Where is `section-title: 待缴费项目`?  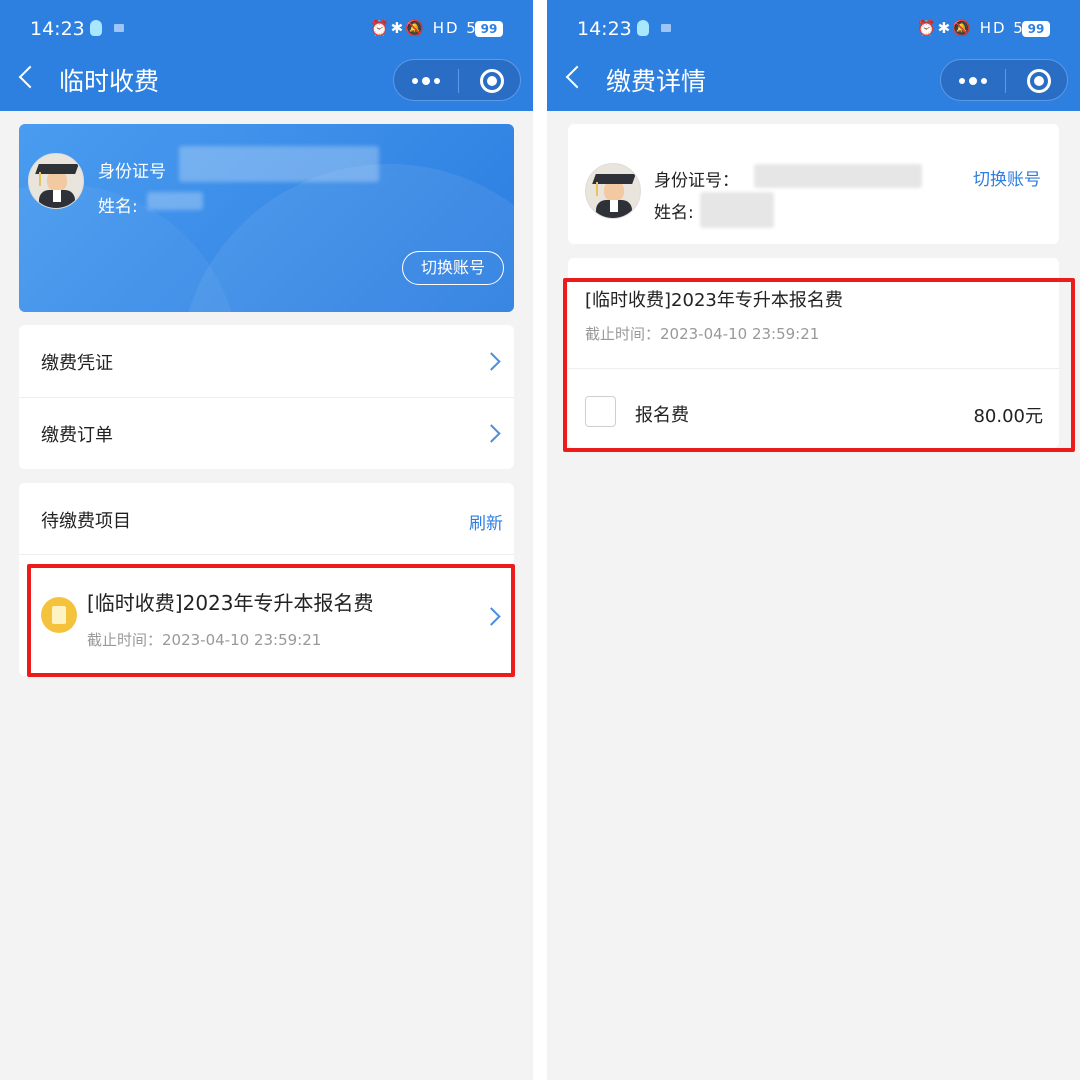
section-title: 待缴费项目 is located at coordinates (86, 521).